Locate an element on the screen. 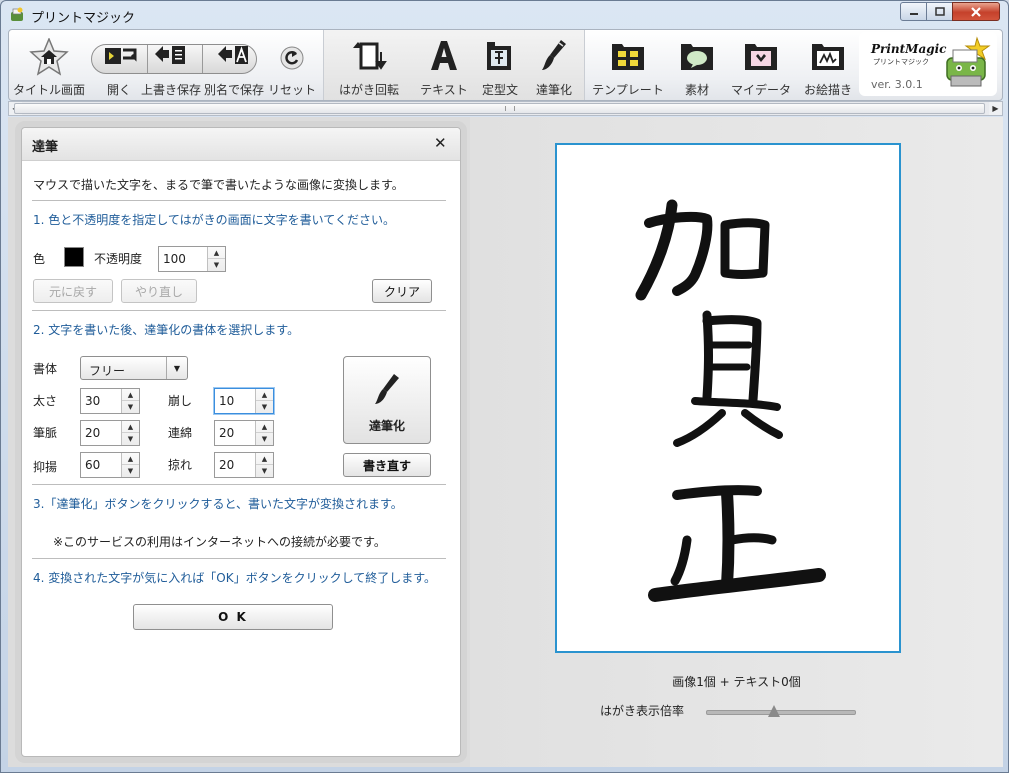 This screenshot has height=773, width=1009. chevron-down-icon: ▼ is located at coordinates (176, 368).